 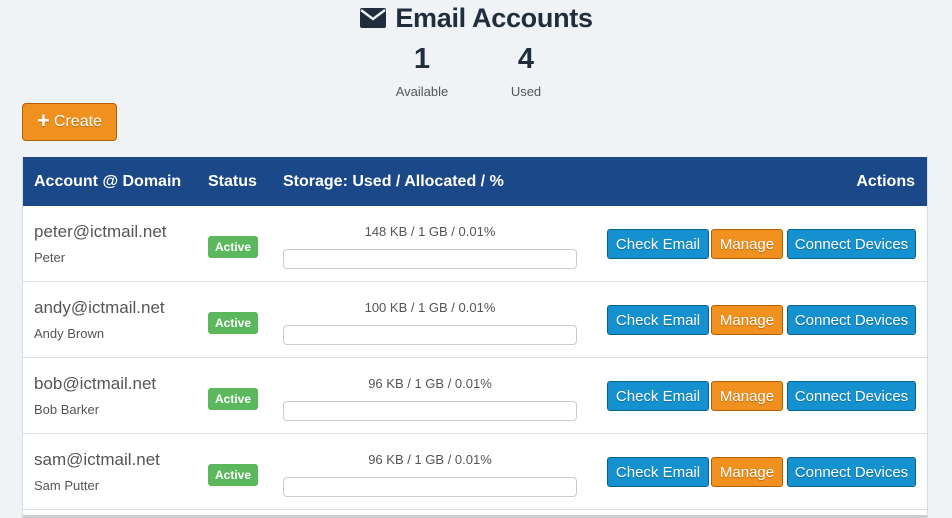 I want to click on create-button-label: Create, so click(x=77, y=121).